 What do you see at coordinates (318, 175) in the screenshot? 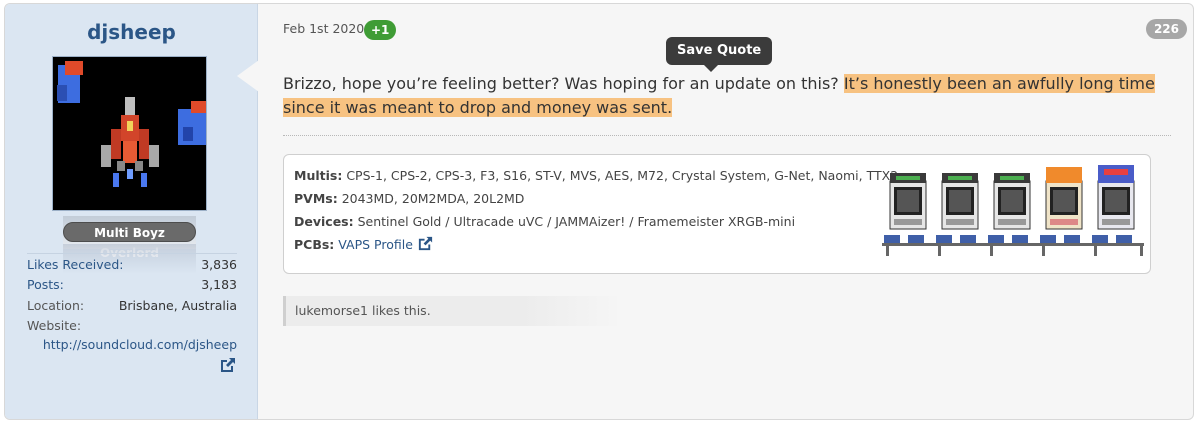
I see `sig-multis-label: Multis:` at bounding box center [318, 175].